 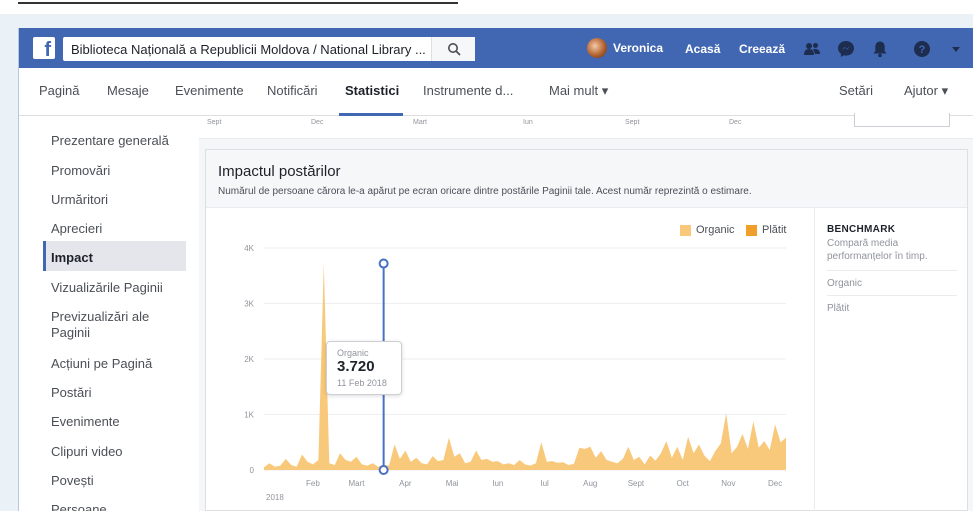 I want to click on x-tick-label: Iun, so click(x=497, y=483).